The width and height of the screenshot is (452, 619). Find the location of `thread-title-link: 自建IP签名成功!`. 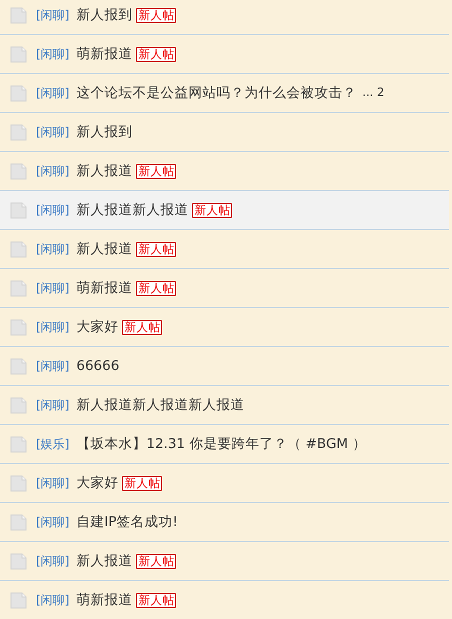

thread-title-link: 自建IP签名成功! is located at coordinates (127, 522).